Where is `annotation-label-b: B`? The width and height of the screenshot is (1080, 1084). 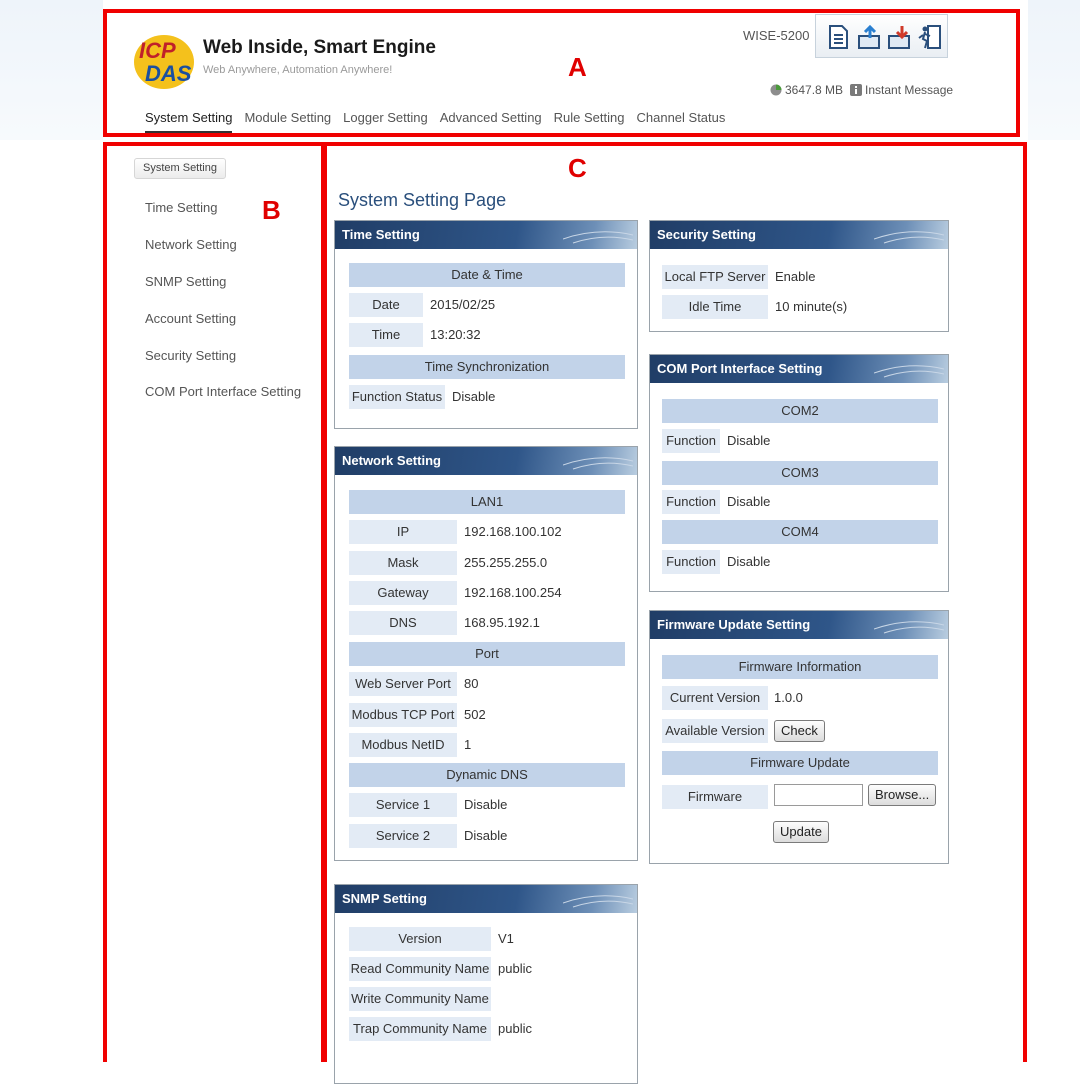
annotation-label-b: B is located at coordinates (271, 210).